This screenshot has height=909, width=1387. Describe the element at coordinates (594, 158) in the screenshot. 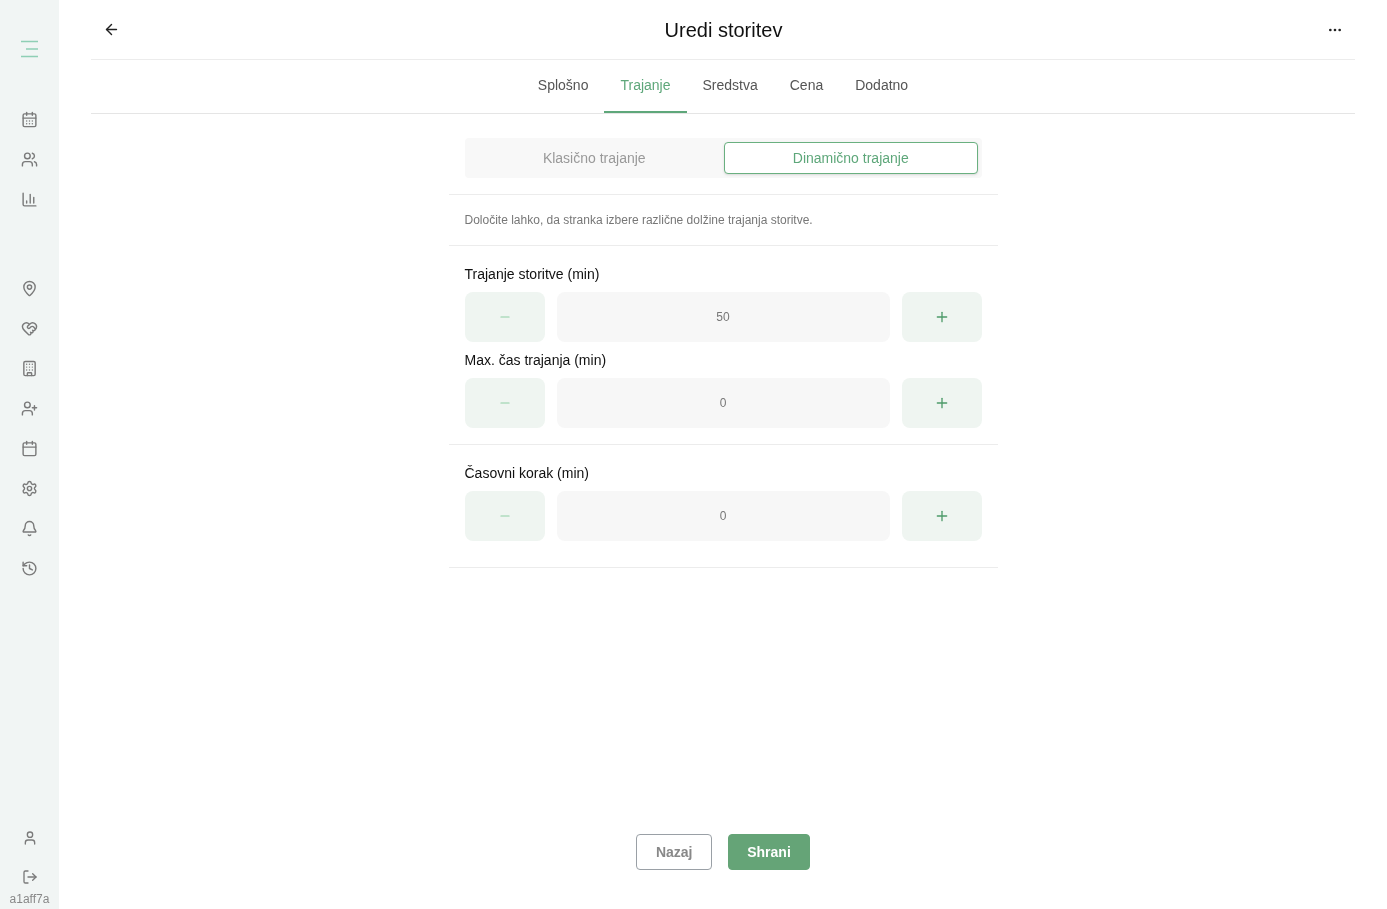

I see `mode-option: Klasično trajanje` at that location.